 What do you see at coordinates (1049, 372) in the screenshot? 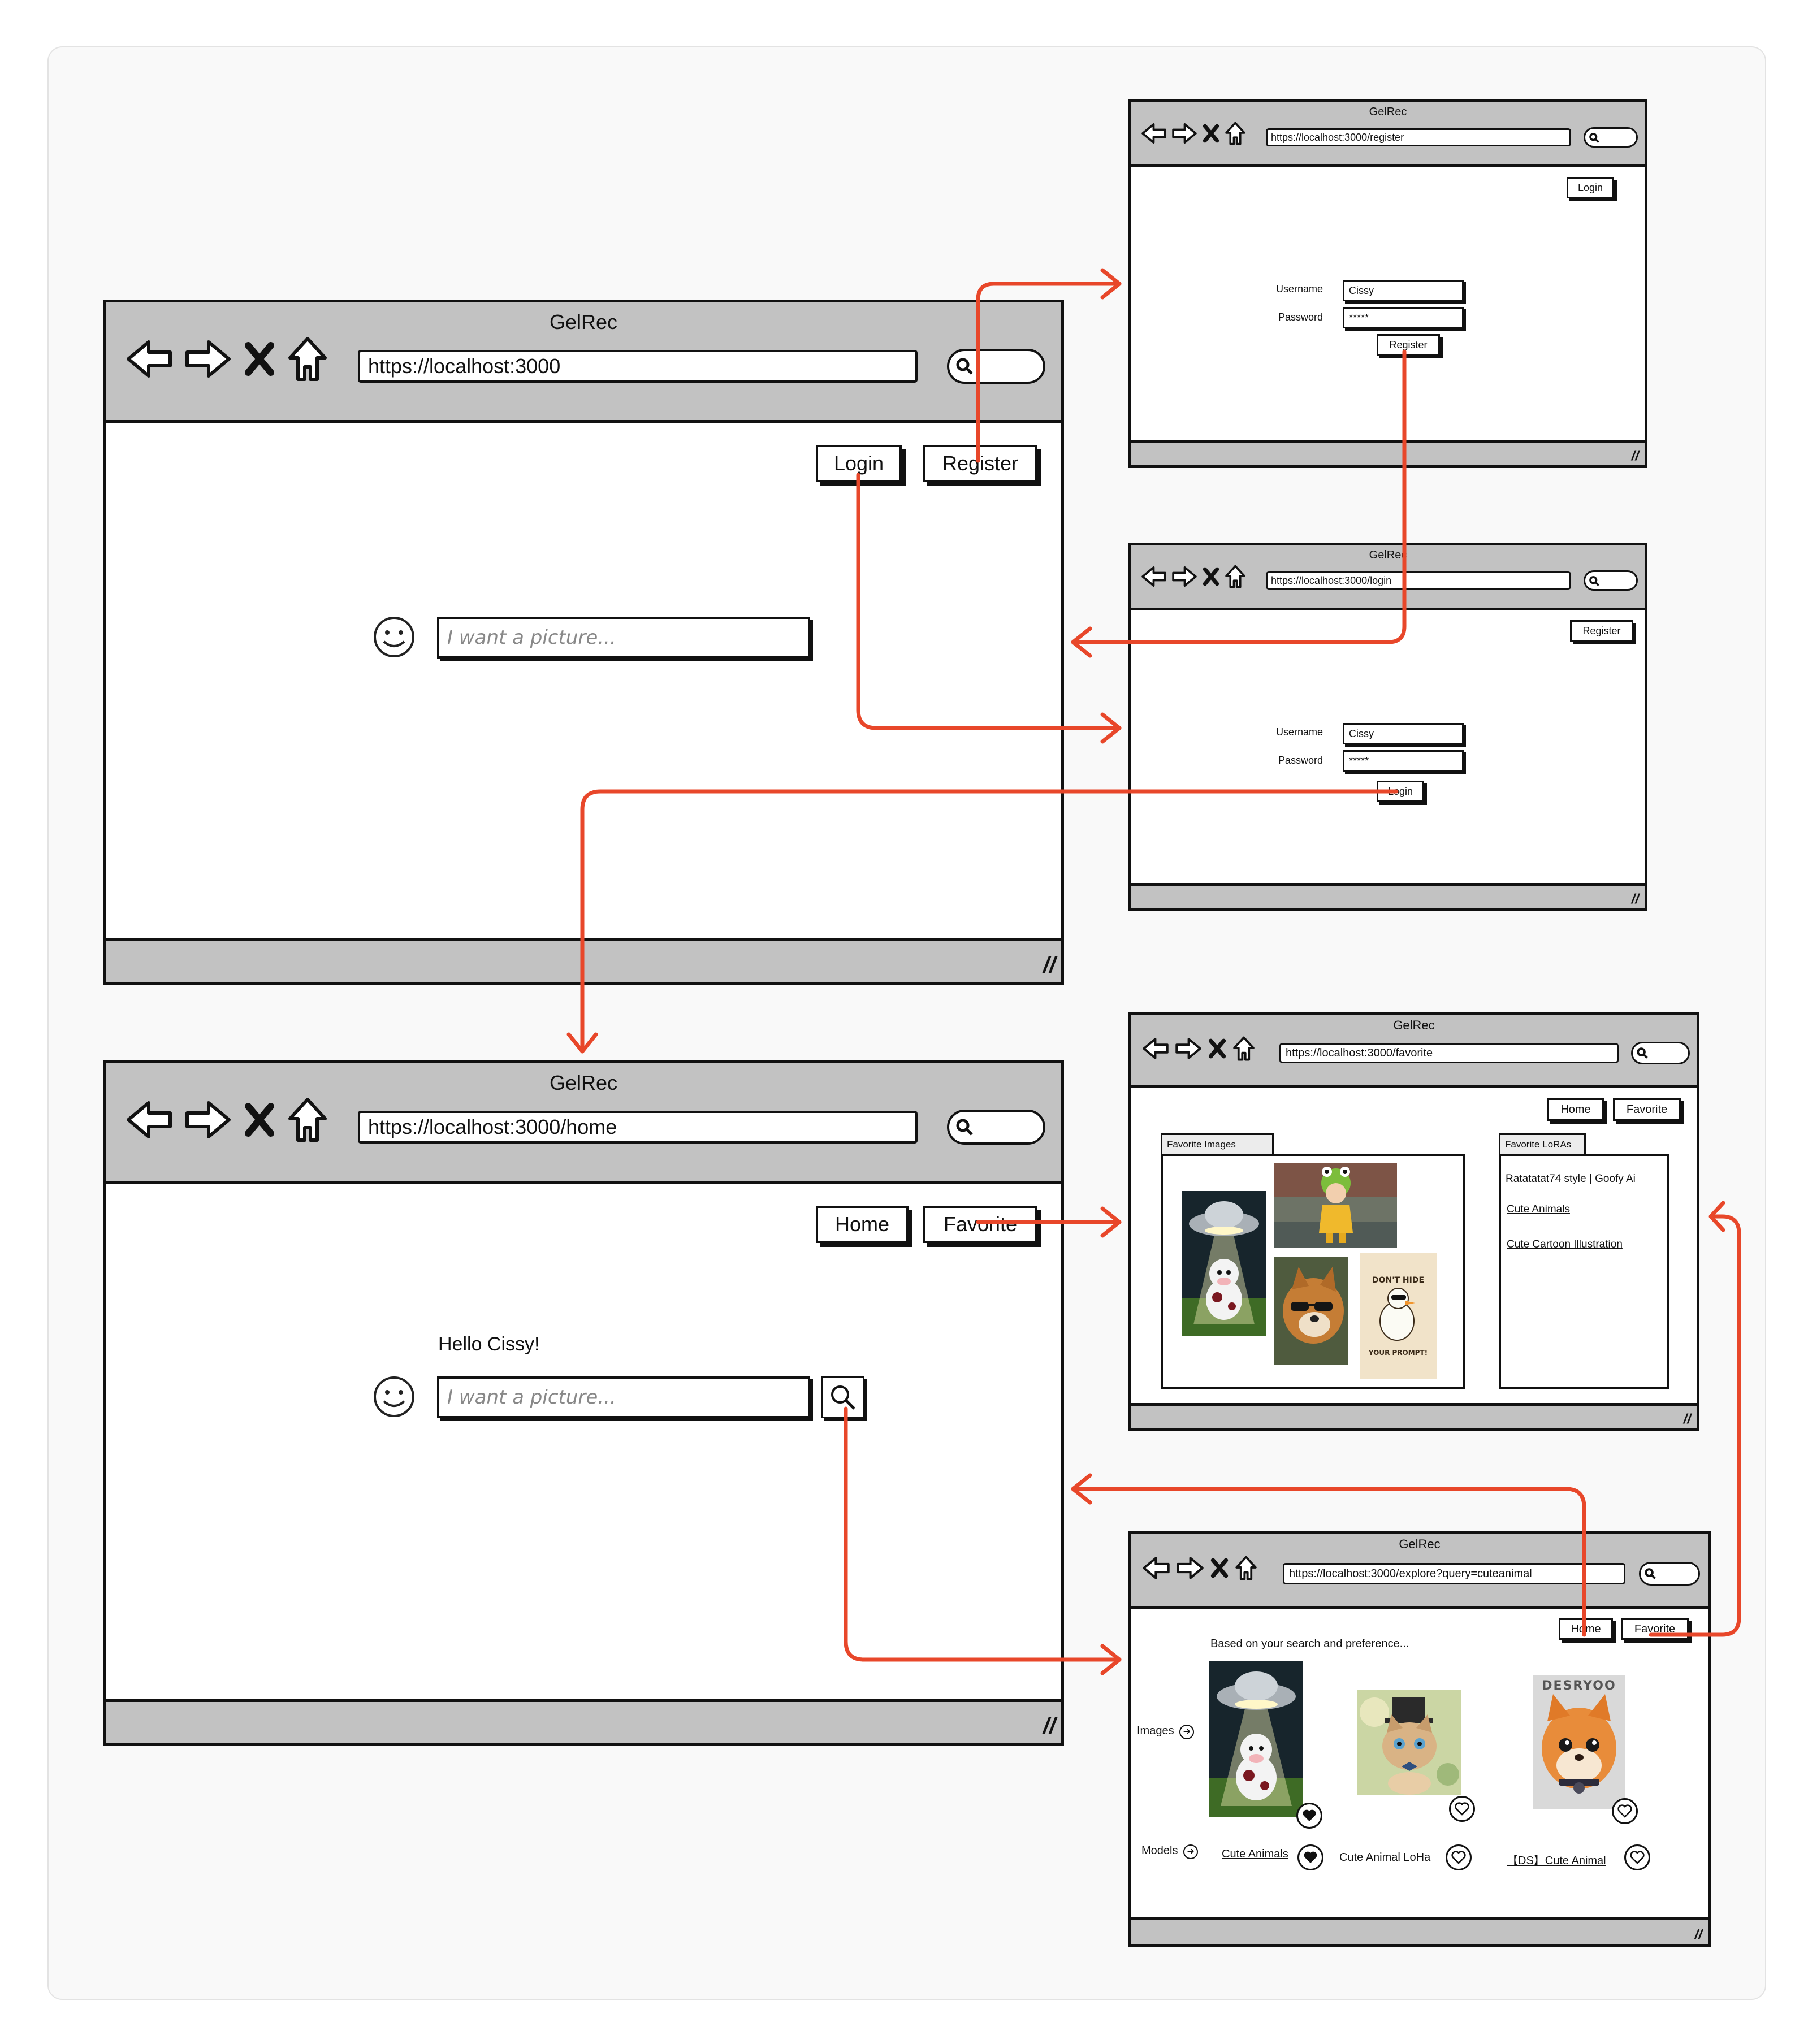
I see `flow-arrow-register` at bounding box center [1049, 372].